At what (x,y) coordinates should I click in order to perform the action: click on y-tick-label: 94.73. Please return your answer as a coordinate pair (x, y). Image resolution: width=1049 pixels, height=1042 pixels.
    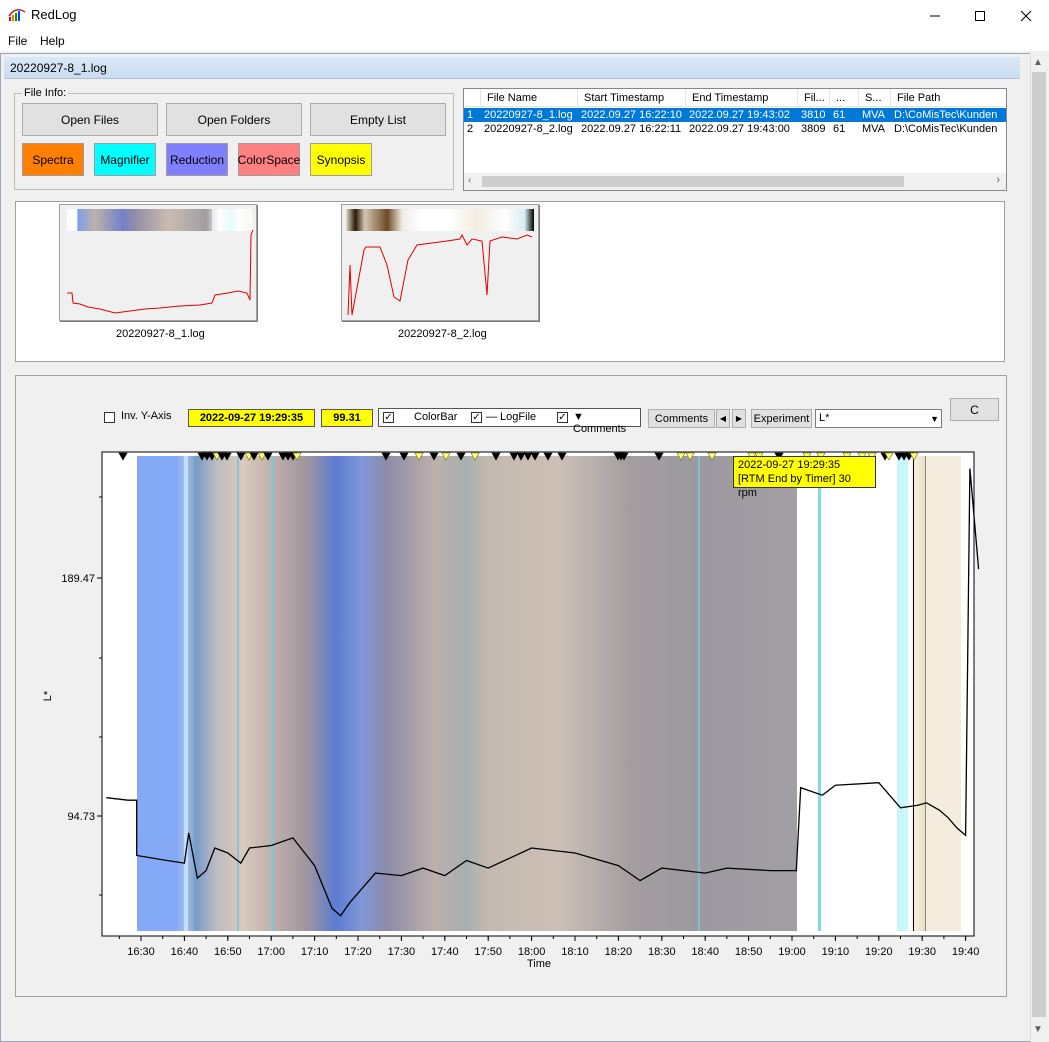
    Looking at the image, I should click on (81, 817).